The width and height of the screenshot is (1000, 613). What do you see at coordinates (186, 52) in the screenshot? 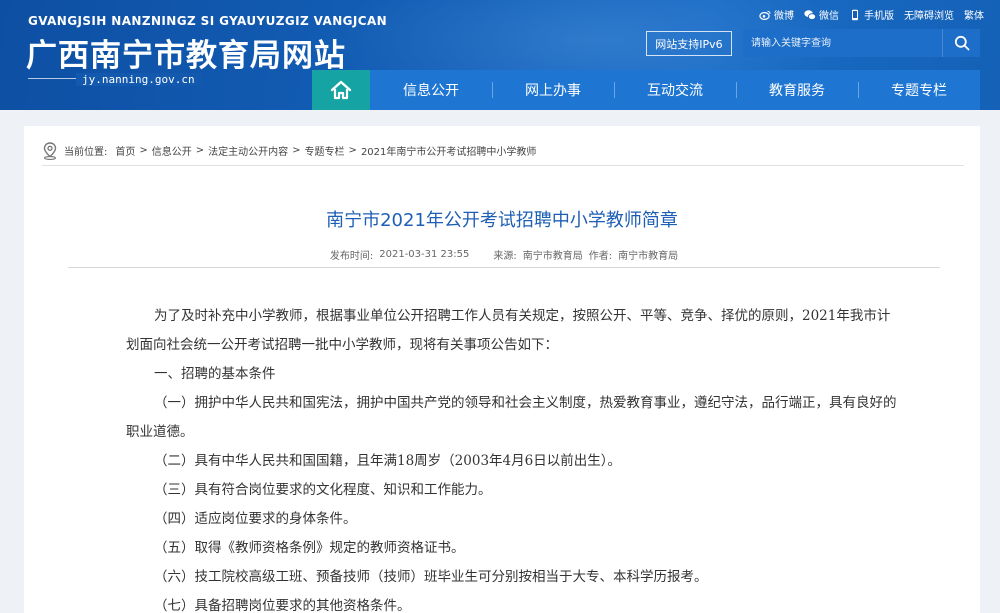
I see `site-title: 广西南宁市教育局网站` at bounding box center [186, 52].